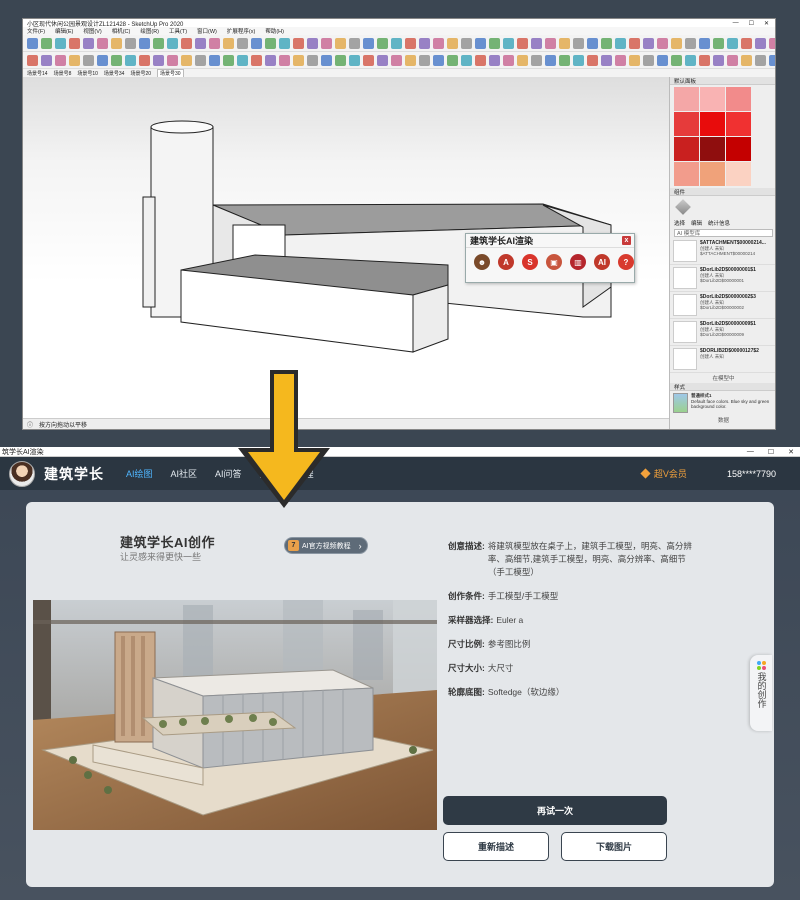 Image resolution: width=800 pixels, height=900 pixels. I want to click on nav-item: AI绘图, so click(139, 473).